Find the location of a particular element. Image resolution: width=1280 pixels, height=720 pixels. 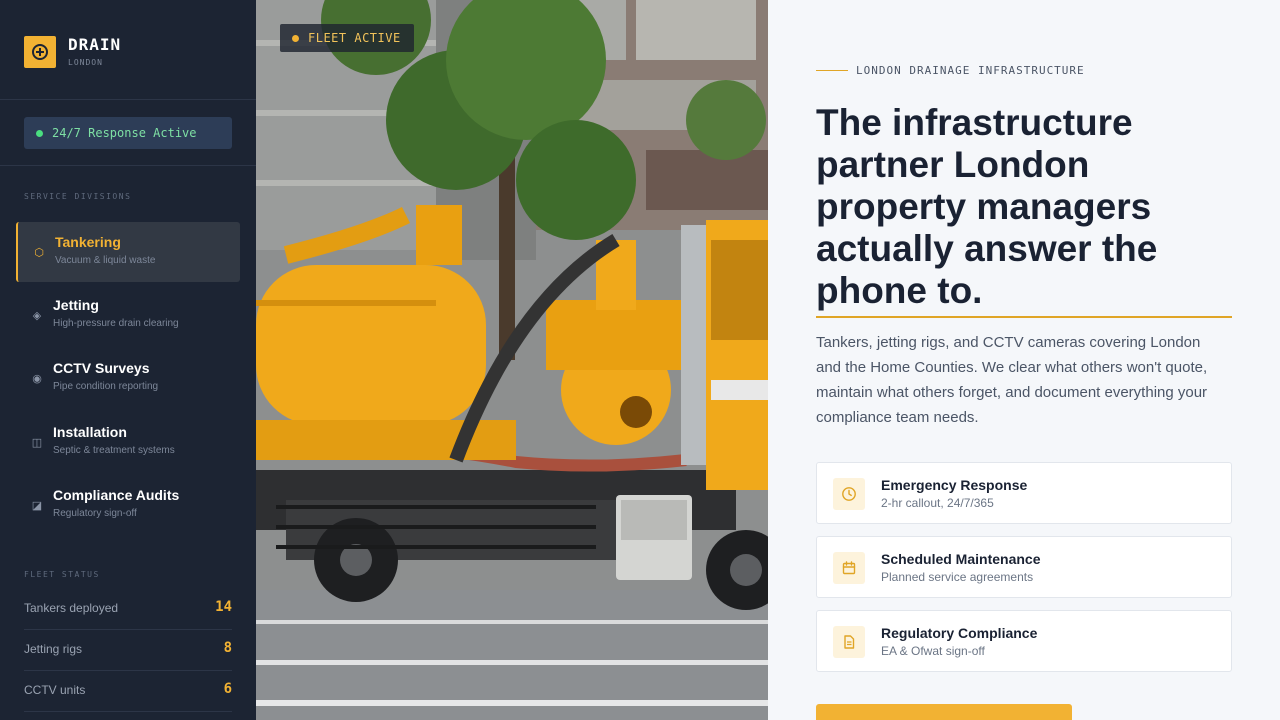

headline-divider is located at coordinates (1024, 317).